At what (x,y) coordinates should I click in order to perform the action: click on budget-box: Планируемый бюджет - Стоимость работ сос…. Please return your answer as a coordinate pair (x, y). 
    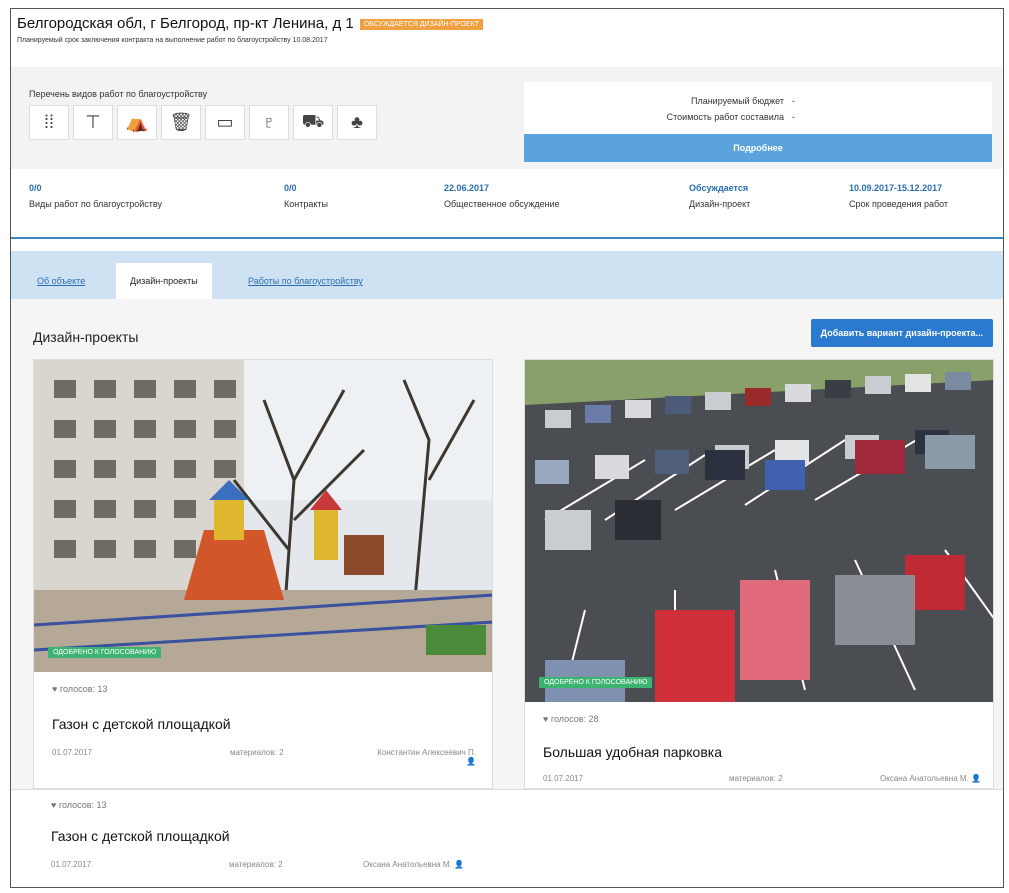
    Looking at the image, I should click on (758, 122).